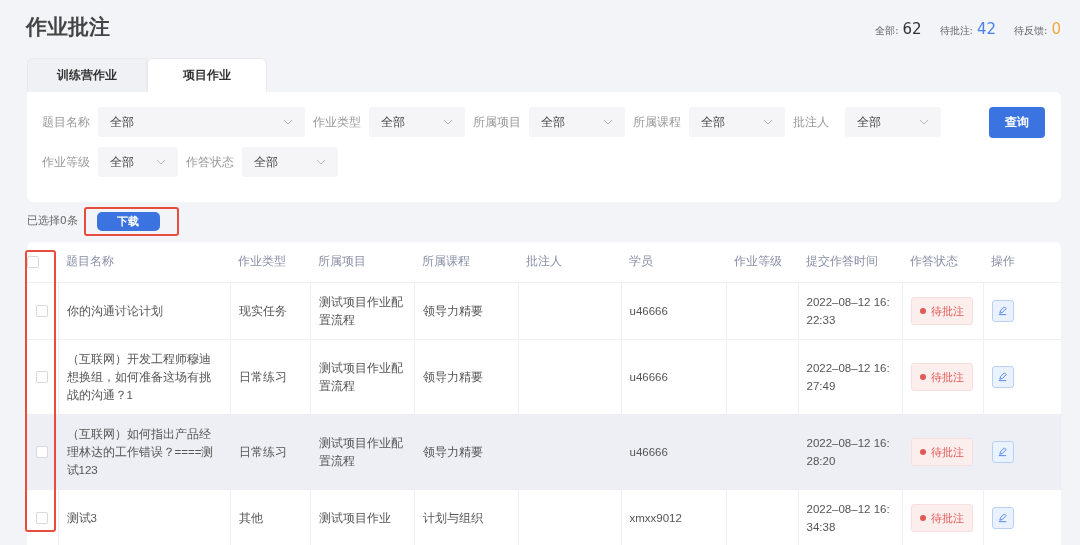 Image resolution: width=1080 pixels, height=545 pixels. What do you see at coordinates (87, 75) in the screenshot?
I see `tab: 训练营作业` at bounding box center [87, 75].